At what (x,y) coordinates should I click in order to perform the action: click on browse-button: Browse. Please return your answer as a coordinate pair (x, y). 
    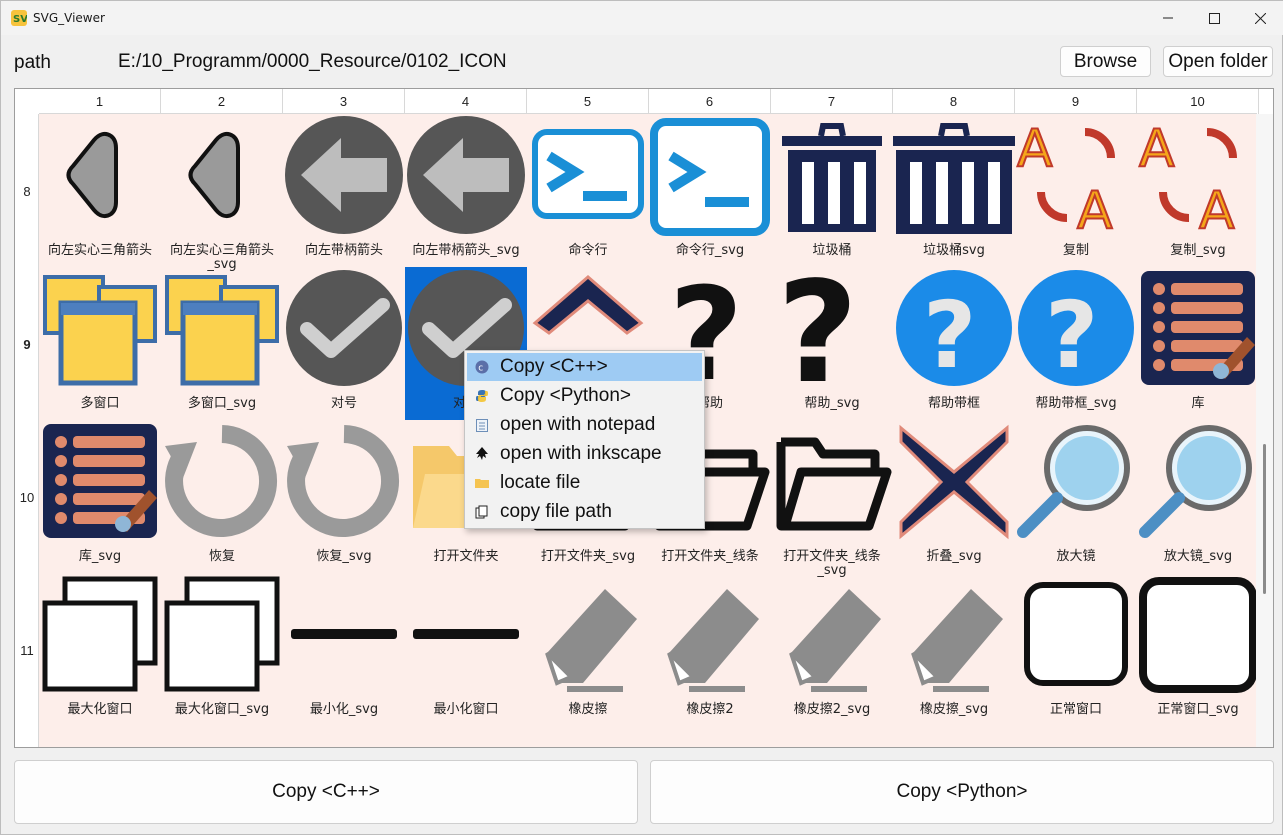
    Looking at the image, I should click on (1105, 61).